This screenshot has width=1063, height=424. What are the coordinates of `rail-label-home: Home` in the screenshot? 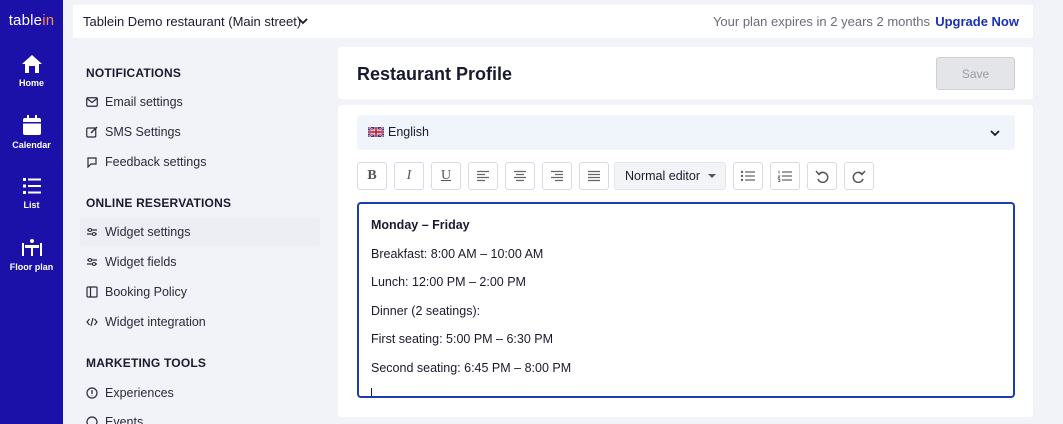 It's located at (31, 83).